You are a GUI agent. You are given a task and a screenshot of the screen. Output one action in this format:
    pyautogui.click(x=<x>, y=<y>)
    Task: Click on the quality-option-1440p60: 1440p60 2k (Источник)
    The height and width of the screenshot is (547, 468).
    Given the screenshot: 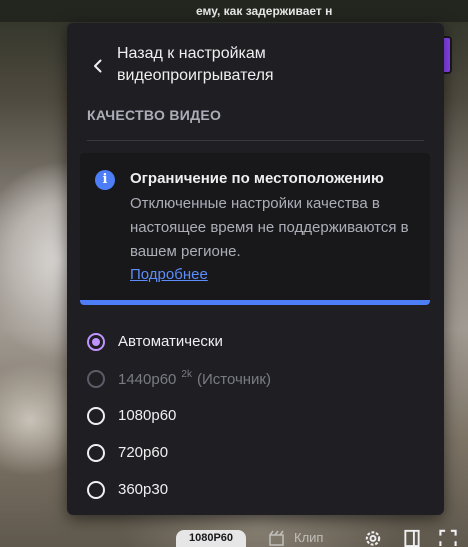 What is the action you would take?
    pyautogui.click(x=257, y=378)
    